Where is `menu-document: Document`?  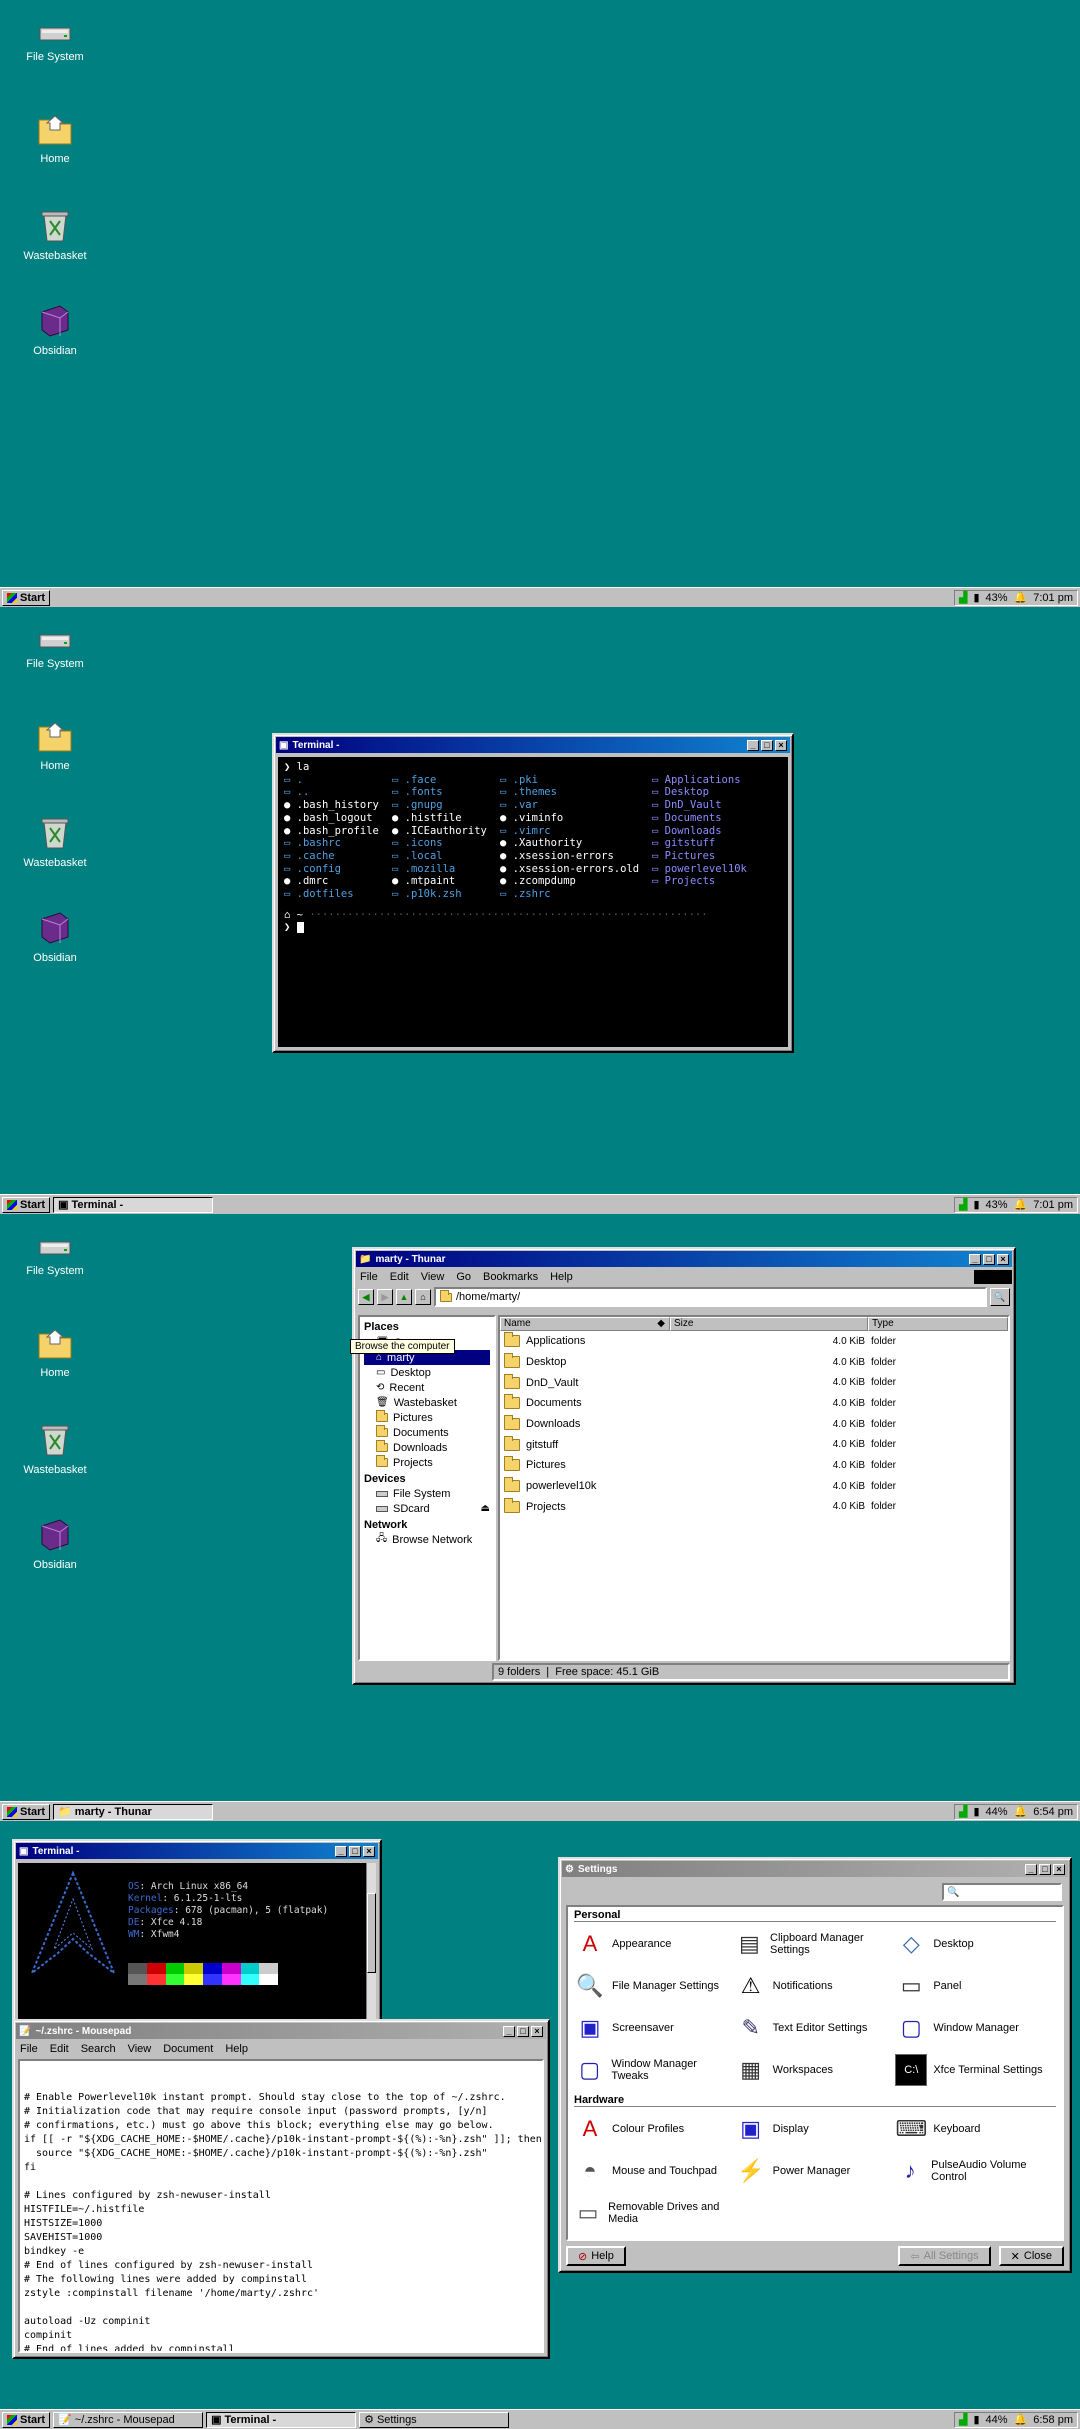 menu-document: Document is located at coordinates (188, 2049).